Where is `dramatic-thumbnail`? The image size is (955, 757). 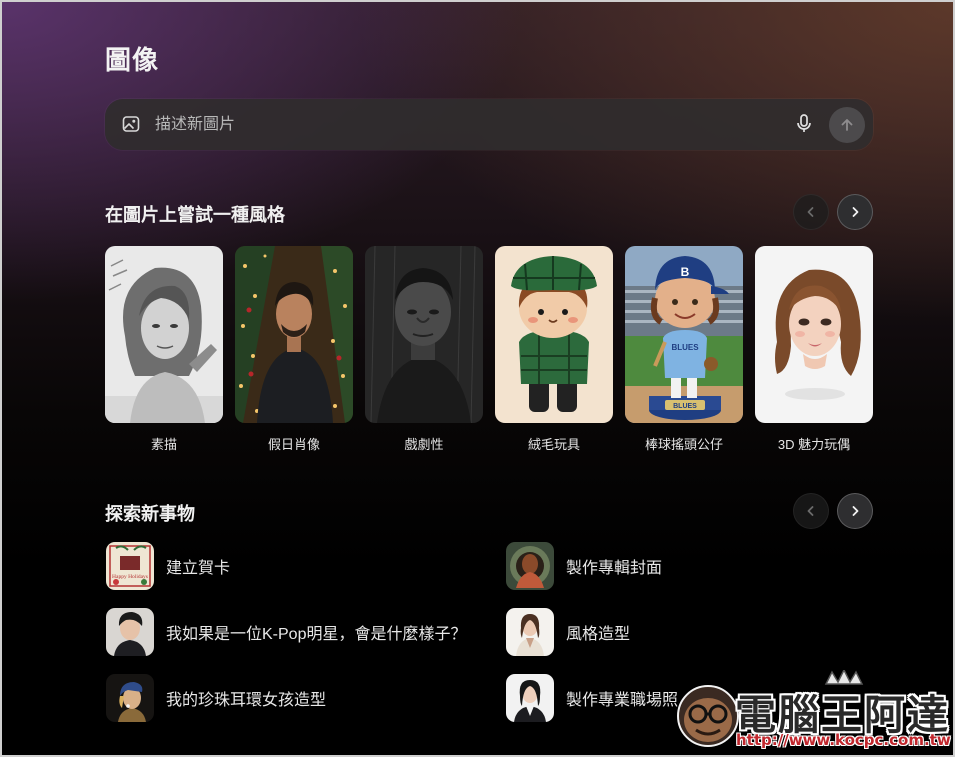 dramatic-thumbnail is located at coordinates (424, 334).